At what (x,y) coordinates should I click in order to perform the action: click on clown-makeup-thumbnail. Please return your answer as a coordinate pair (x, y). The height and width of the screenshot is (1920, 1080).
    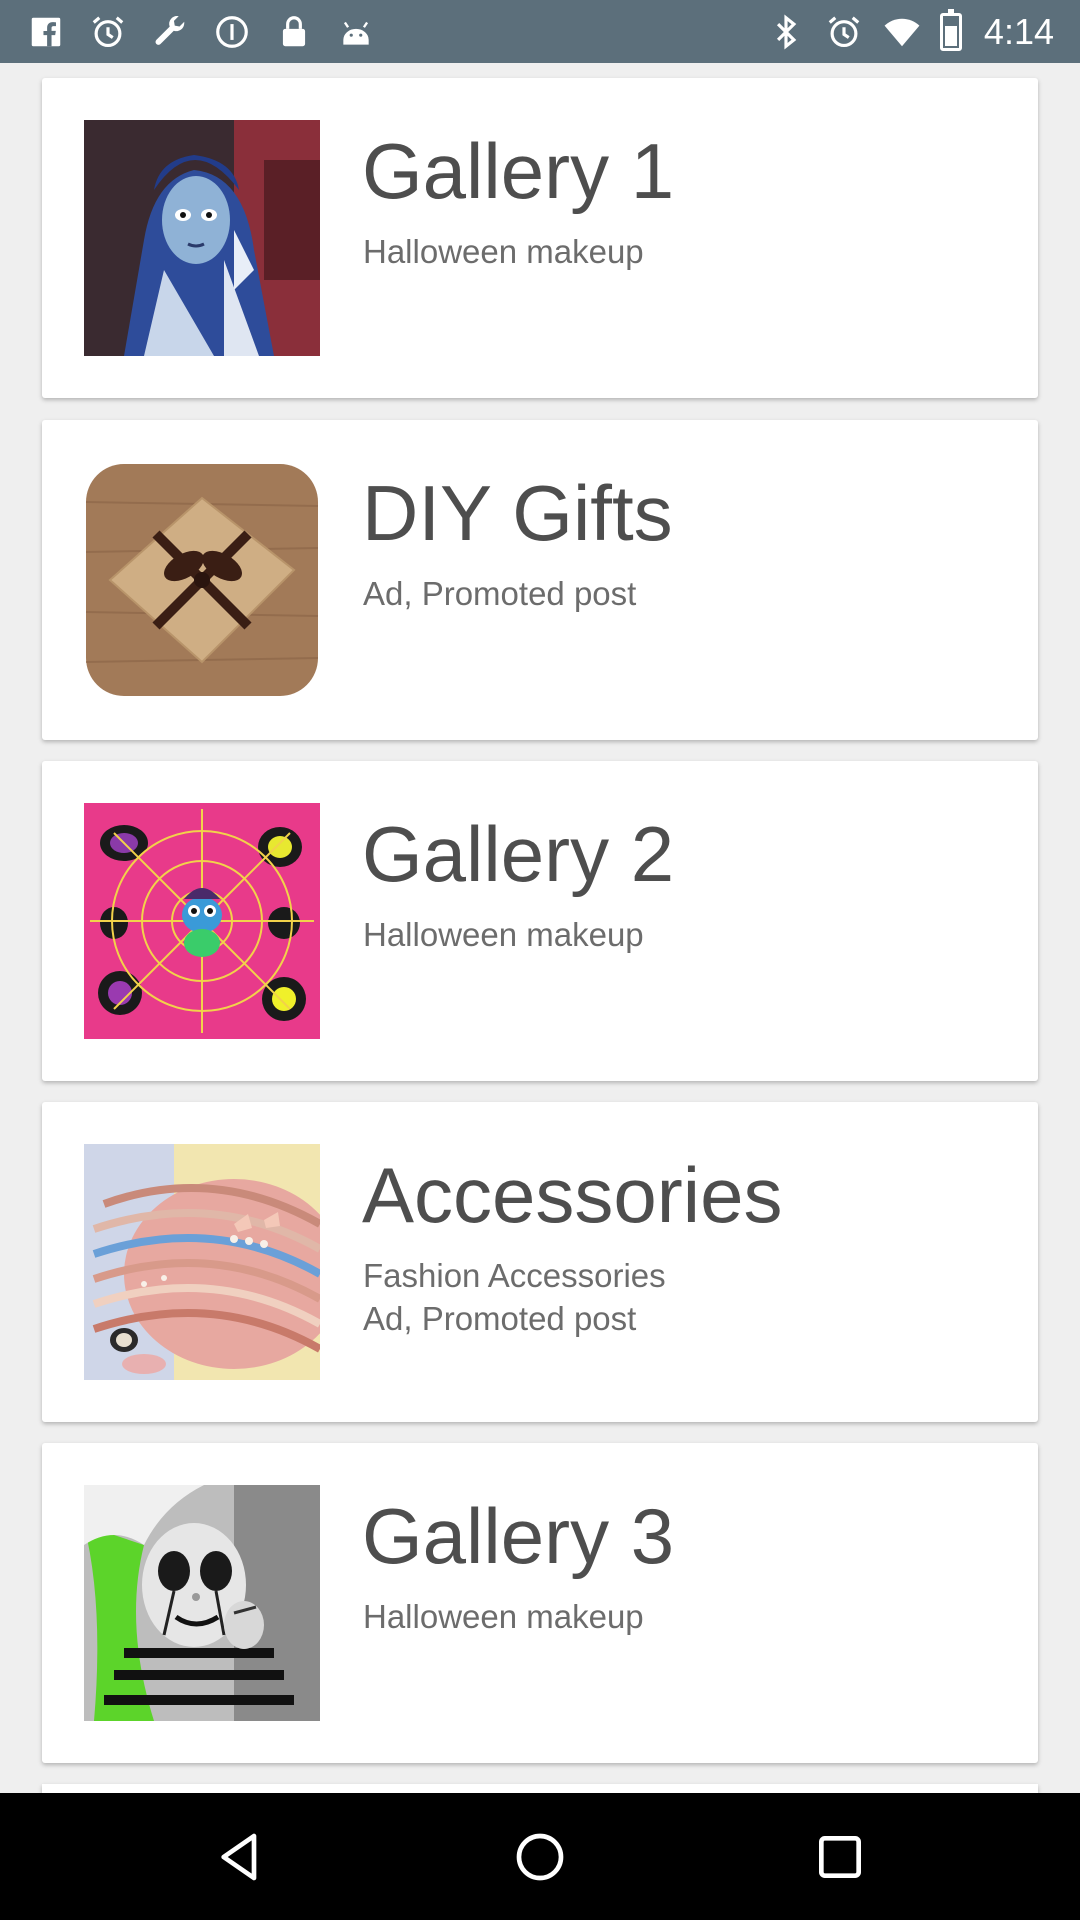
    Looking at the image, I should click on (202, 1603).